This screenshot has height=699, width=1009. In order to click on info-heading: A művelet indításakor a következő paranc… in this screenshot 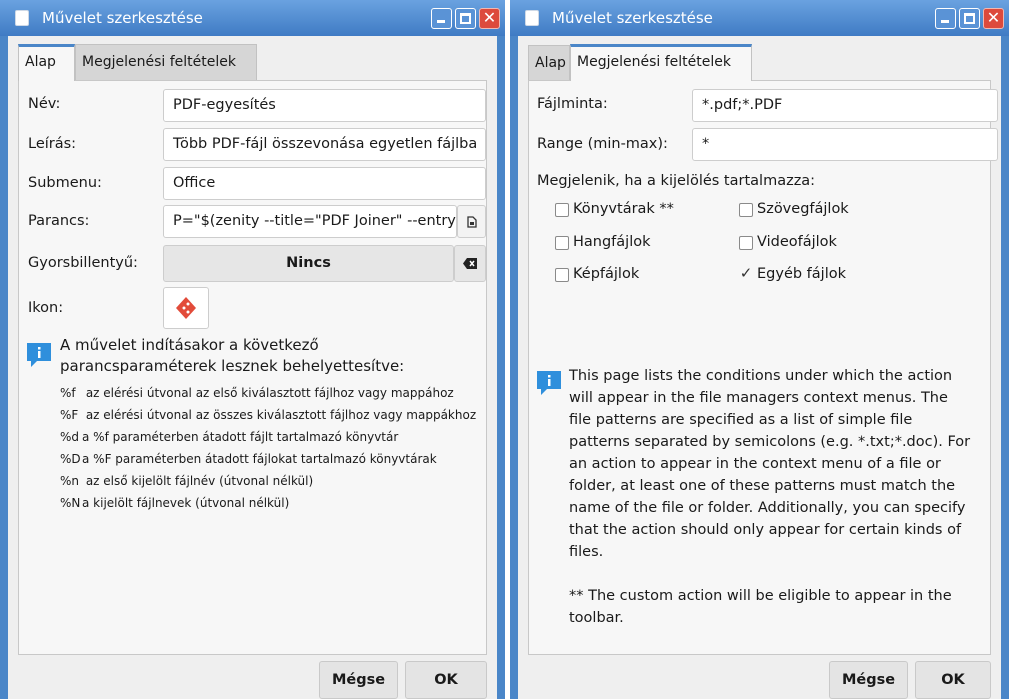, I will do `click(232, 356)`.